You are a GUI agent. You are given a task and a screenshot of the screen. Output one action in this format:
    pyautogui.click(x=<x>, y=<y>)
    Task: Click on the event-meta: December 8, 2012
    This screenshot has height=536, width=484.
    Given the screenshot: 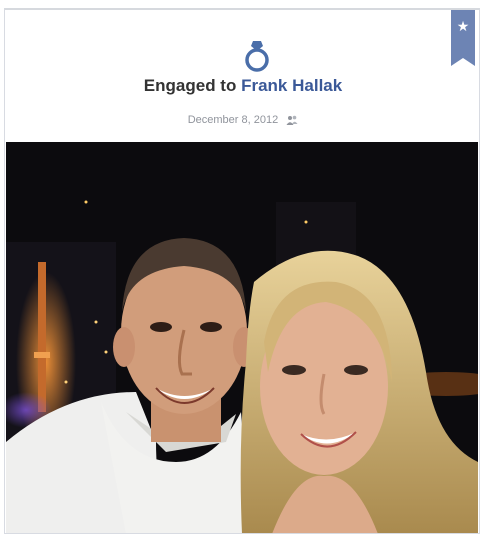 What is the action you would take?
    pyautogui.click(x=242, y=120)
    